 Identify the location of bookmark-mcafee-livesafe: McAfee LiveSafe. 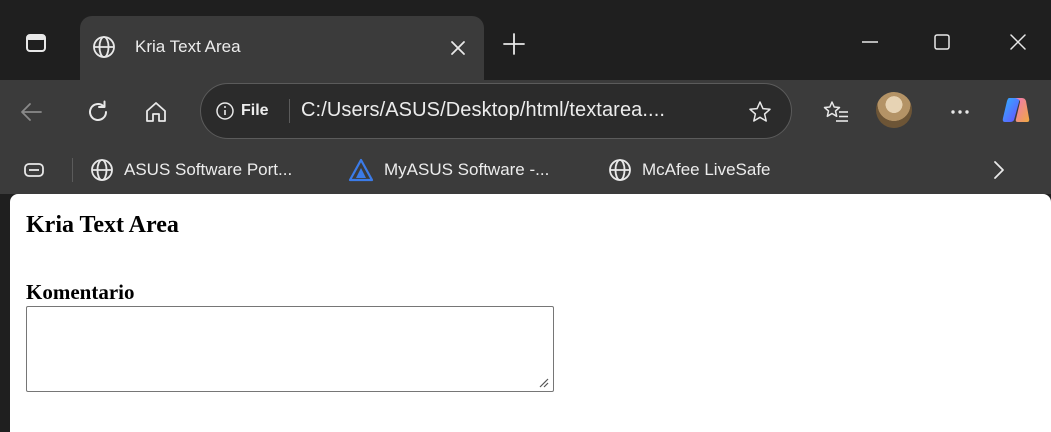
(689, 170).